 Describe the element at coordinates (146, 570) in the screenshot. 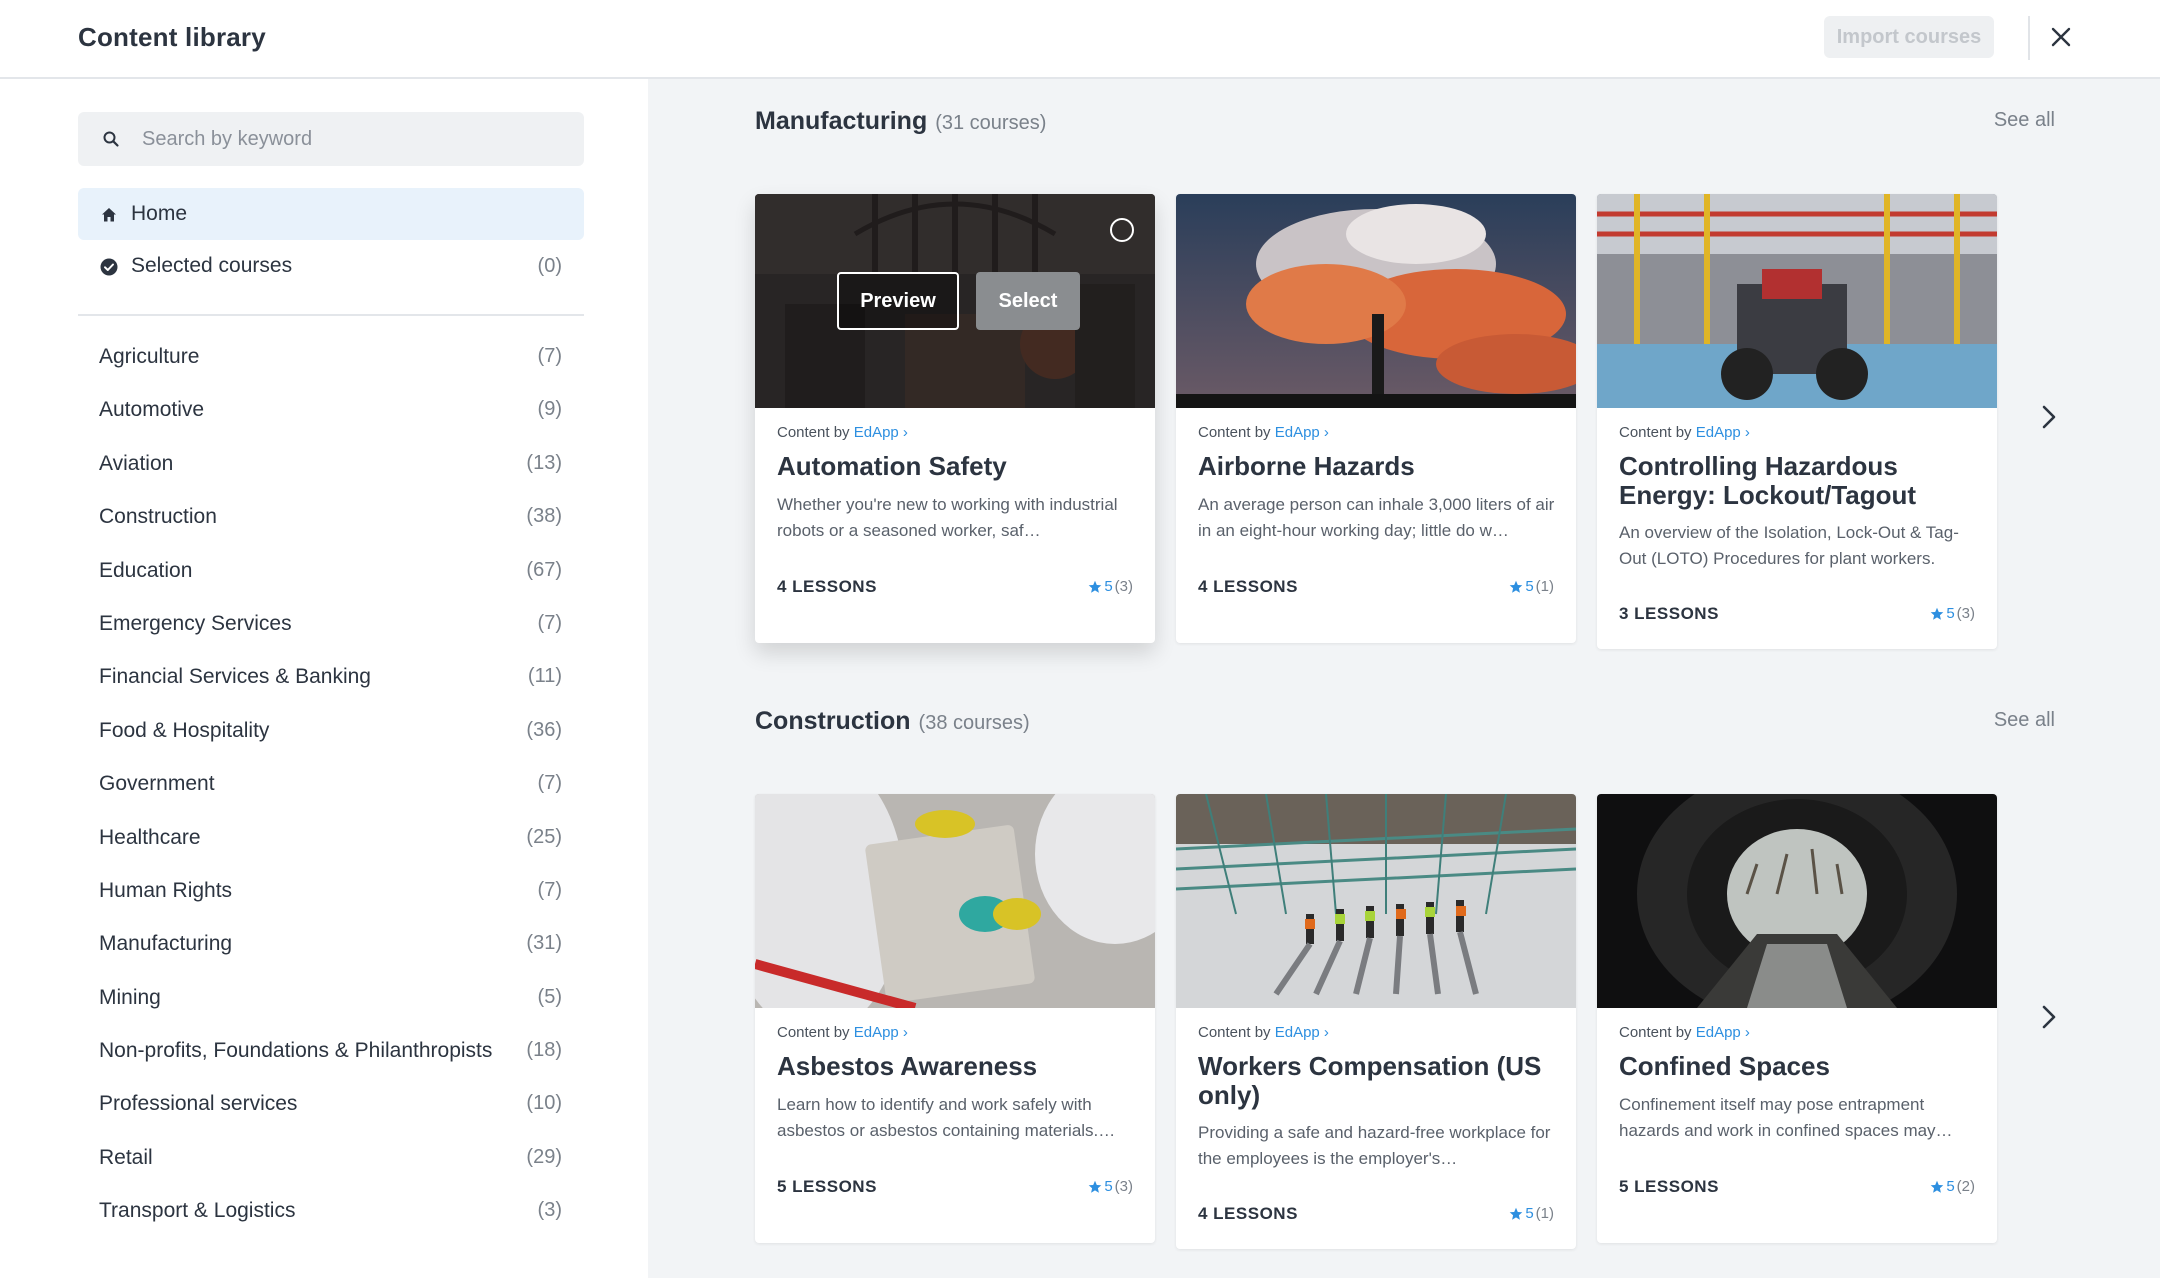

I see `category-label: Education` at that location.